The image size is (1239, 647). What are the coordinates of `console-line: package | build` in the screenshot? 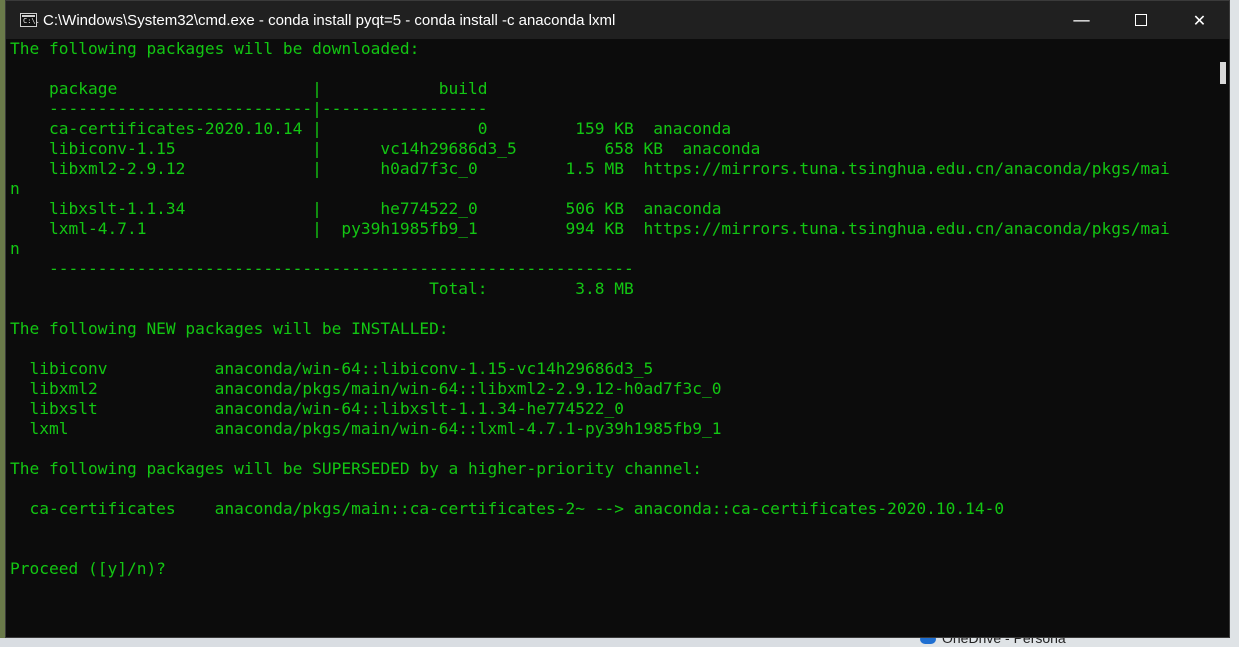 It's located at (249, 88).